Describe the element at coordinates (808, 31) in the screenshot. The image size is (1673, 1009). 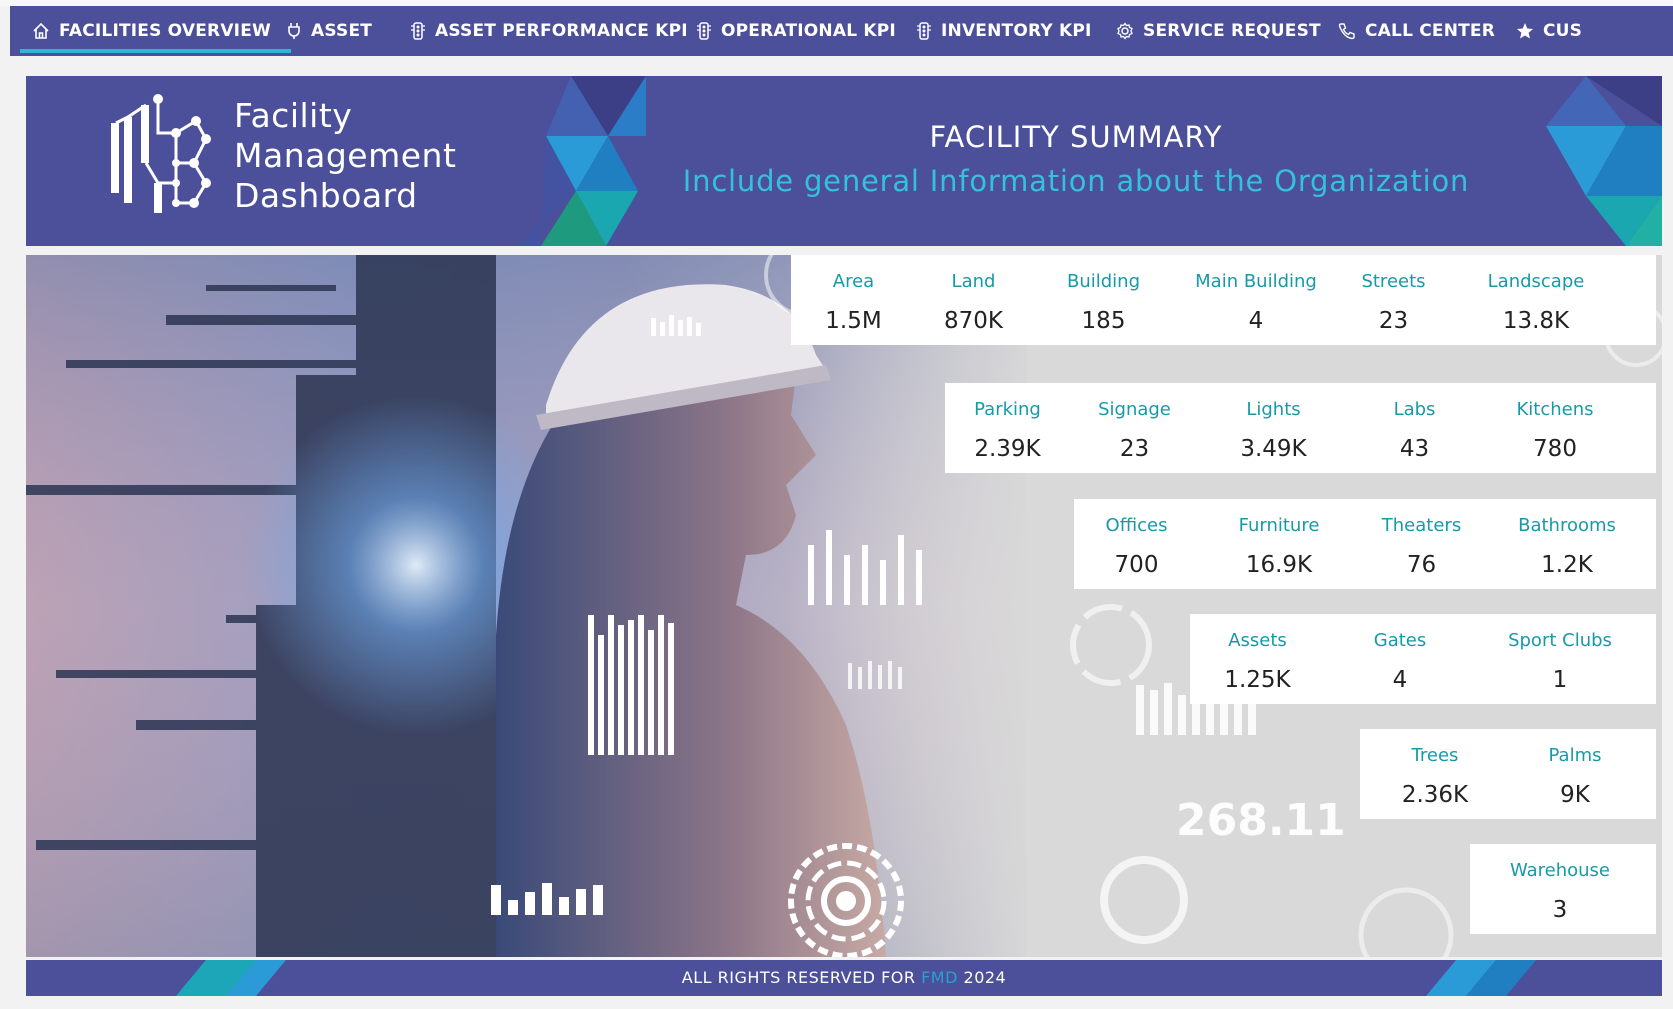
I see `nav-tab-label: OPERATIONAL KPI` at that location.